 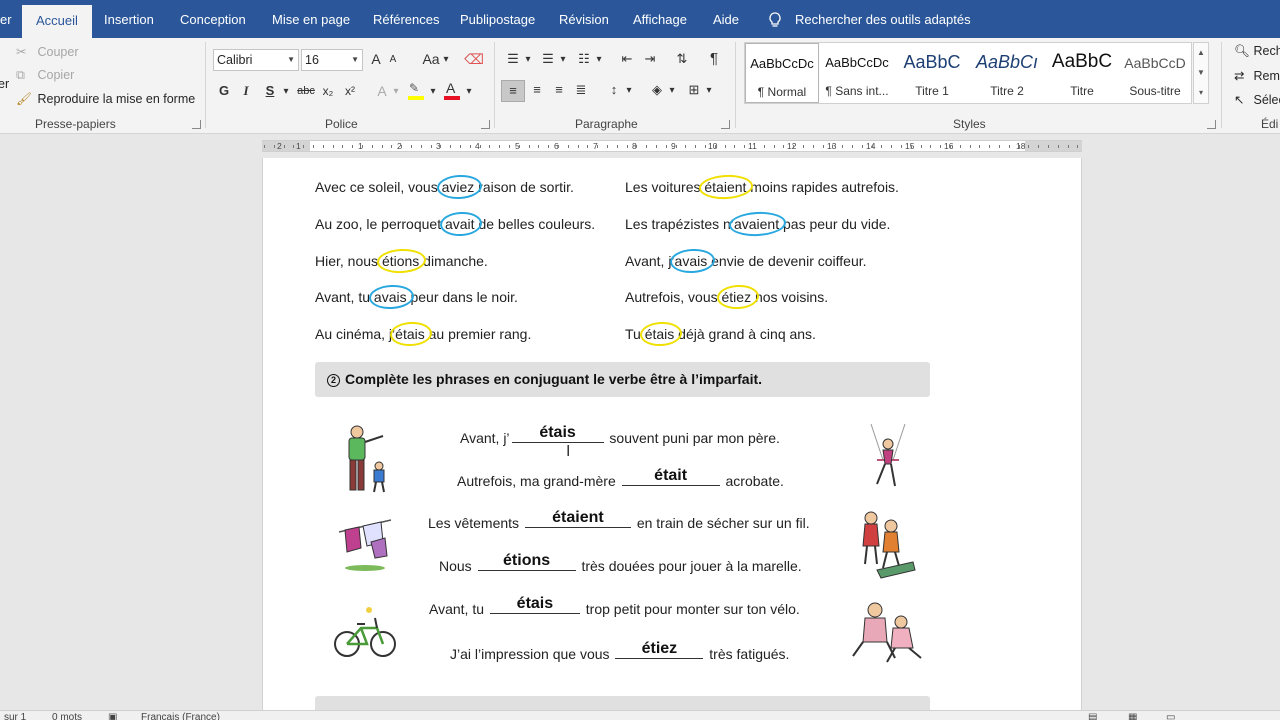 What do you see at coordinates (614, 91) in the screenshot?
I see `line-spacing-icon: ↕` at bounding box center [614, 91].